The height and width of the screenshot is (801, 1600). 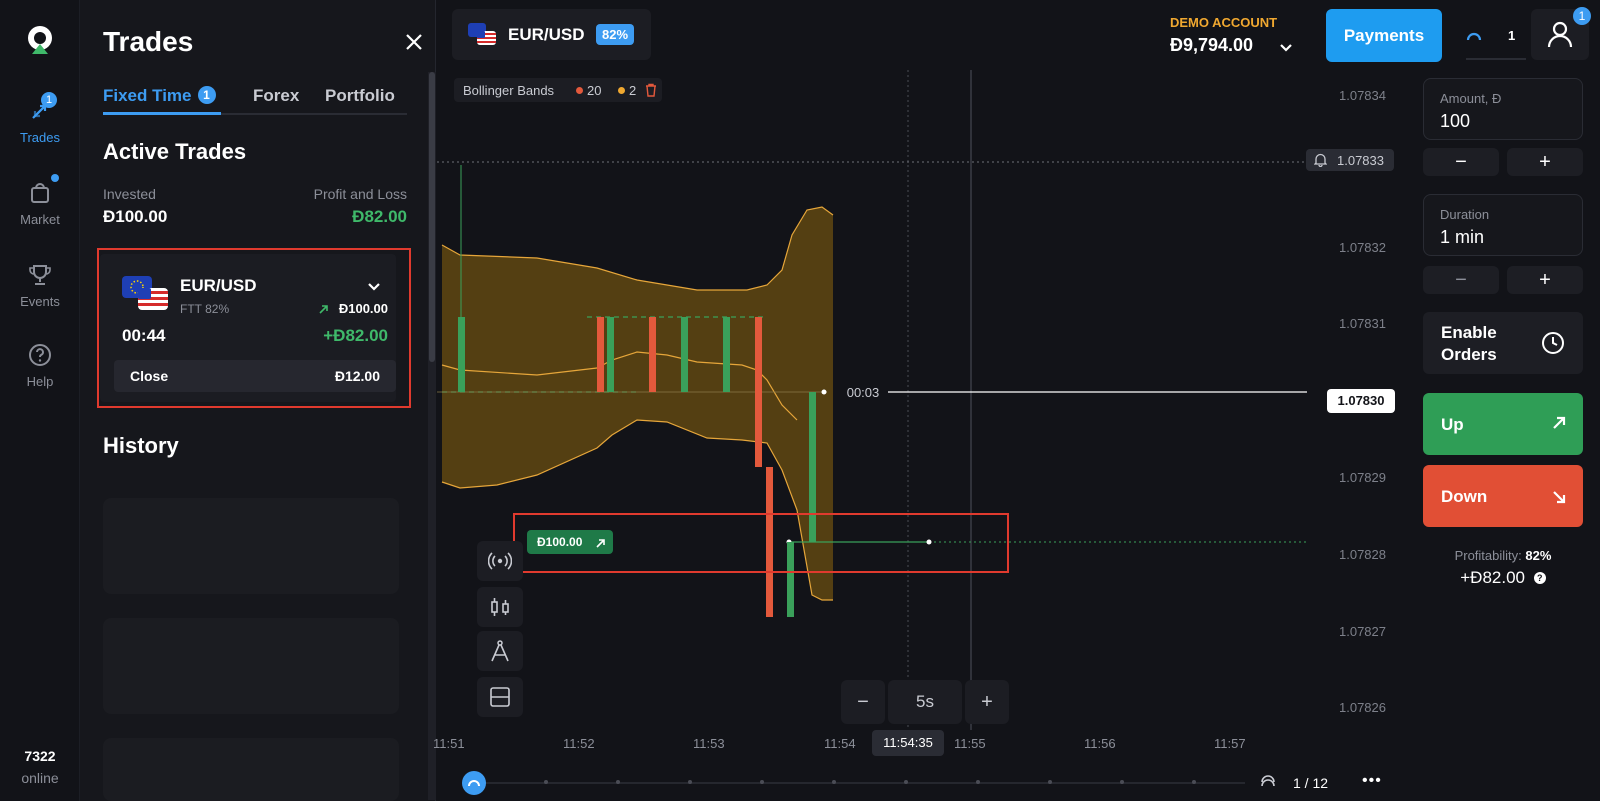 What do you see at coordinates (551, 34) in the screenshot?
I see `asset-selector: EUR/USD 82%` at bounding box center [551, 34].